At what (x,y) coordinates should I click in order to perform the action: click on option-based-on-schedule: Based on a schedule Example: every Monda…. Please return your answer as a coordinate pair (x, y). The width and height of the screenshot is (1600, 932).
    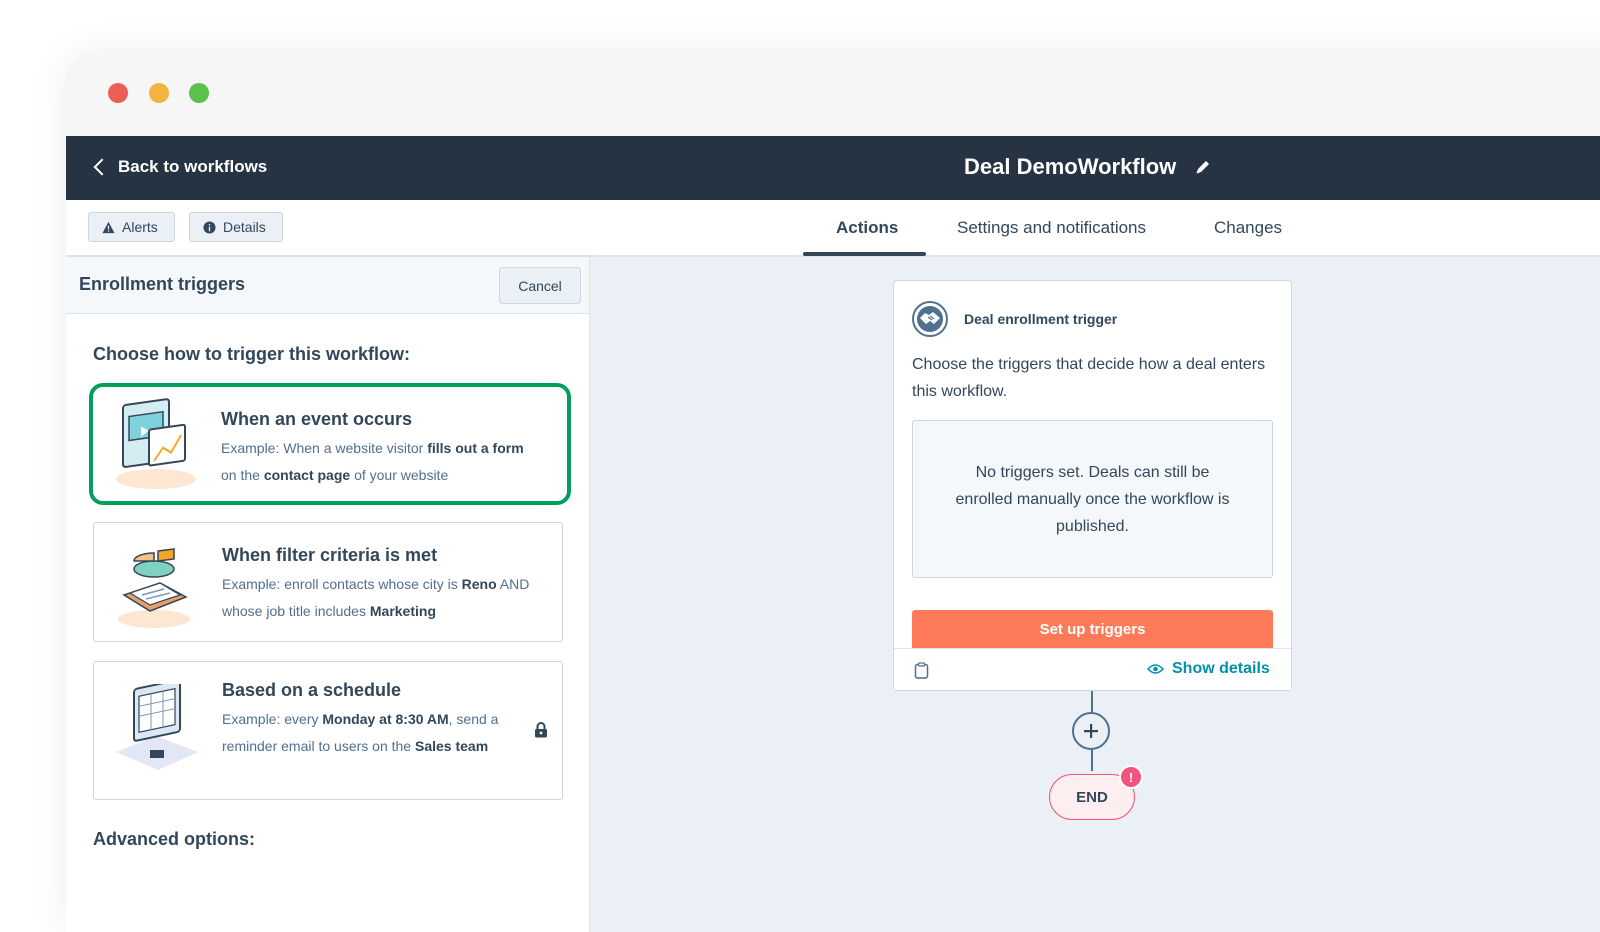
    Looking at the image, I should click on (328, 730).